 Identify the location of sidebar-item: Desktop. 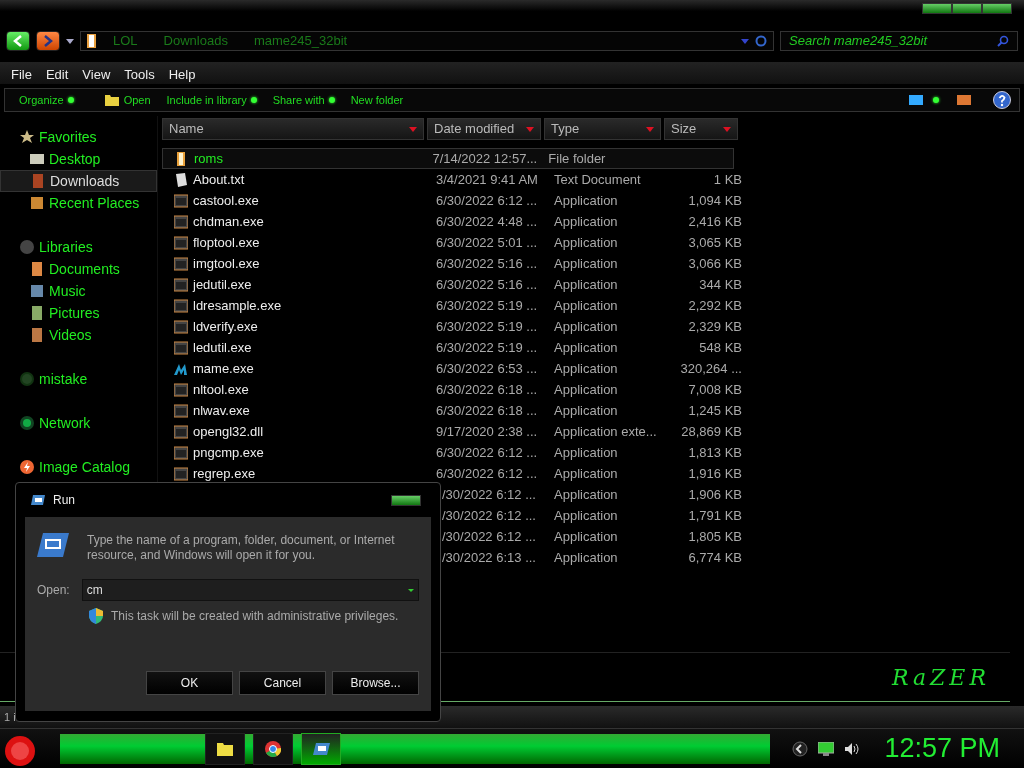
(78, 159).